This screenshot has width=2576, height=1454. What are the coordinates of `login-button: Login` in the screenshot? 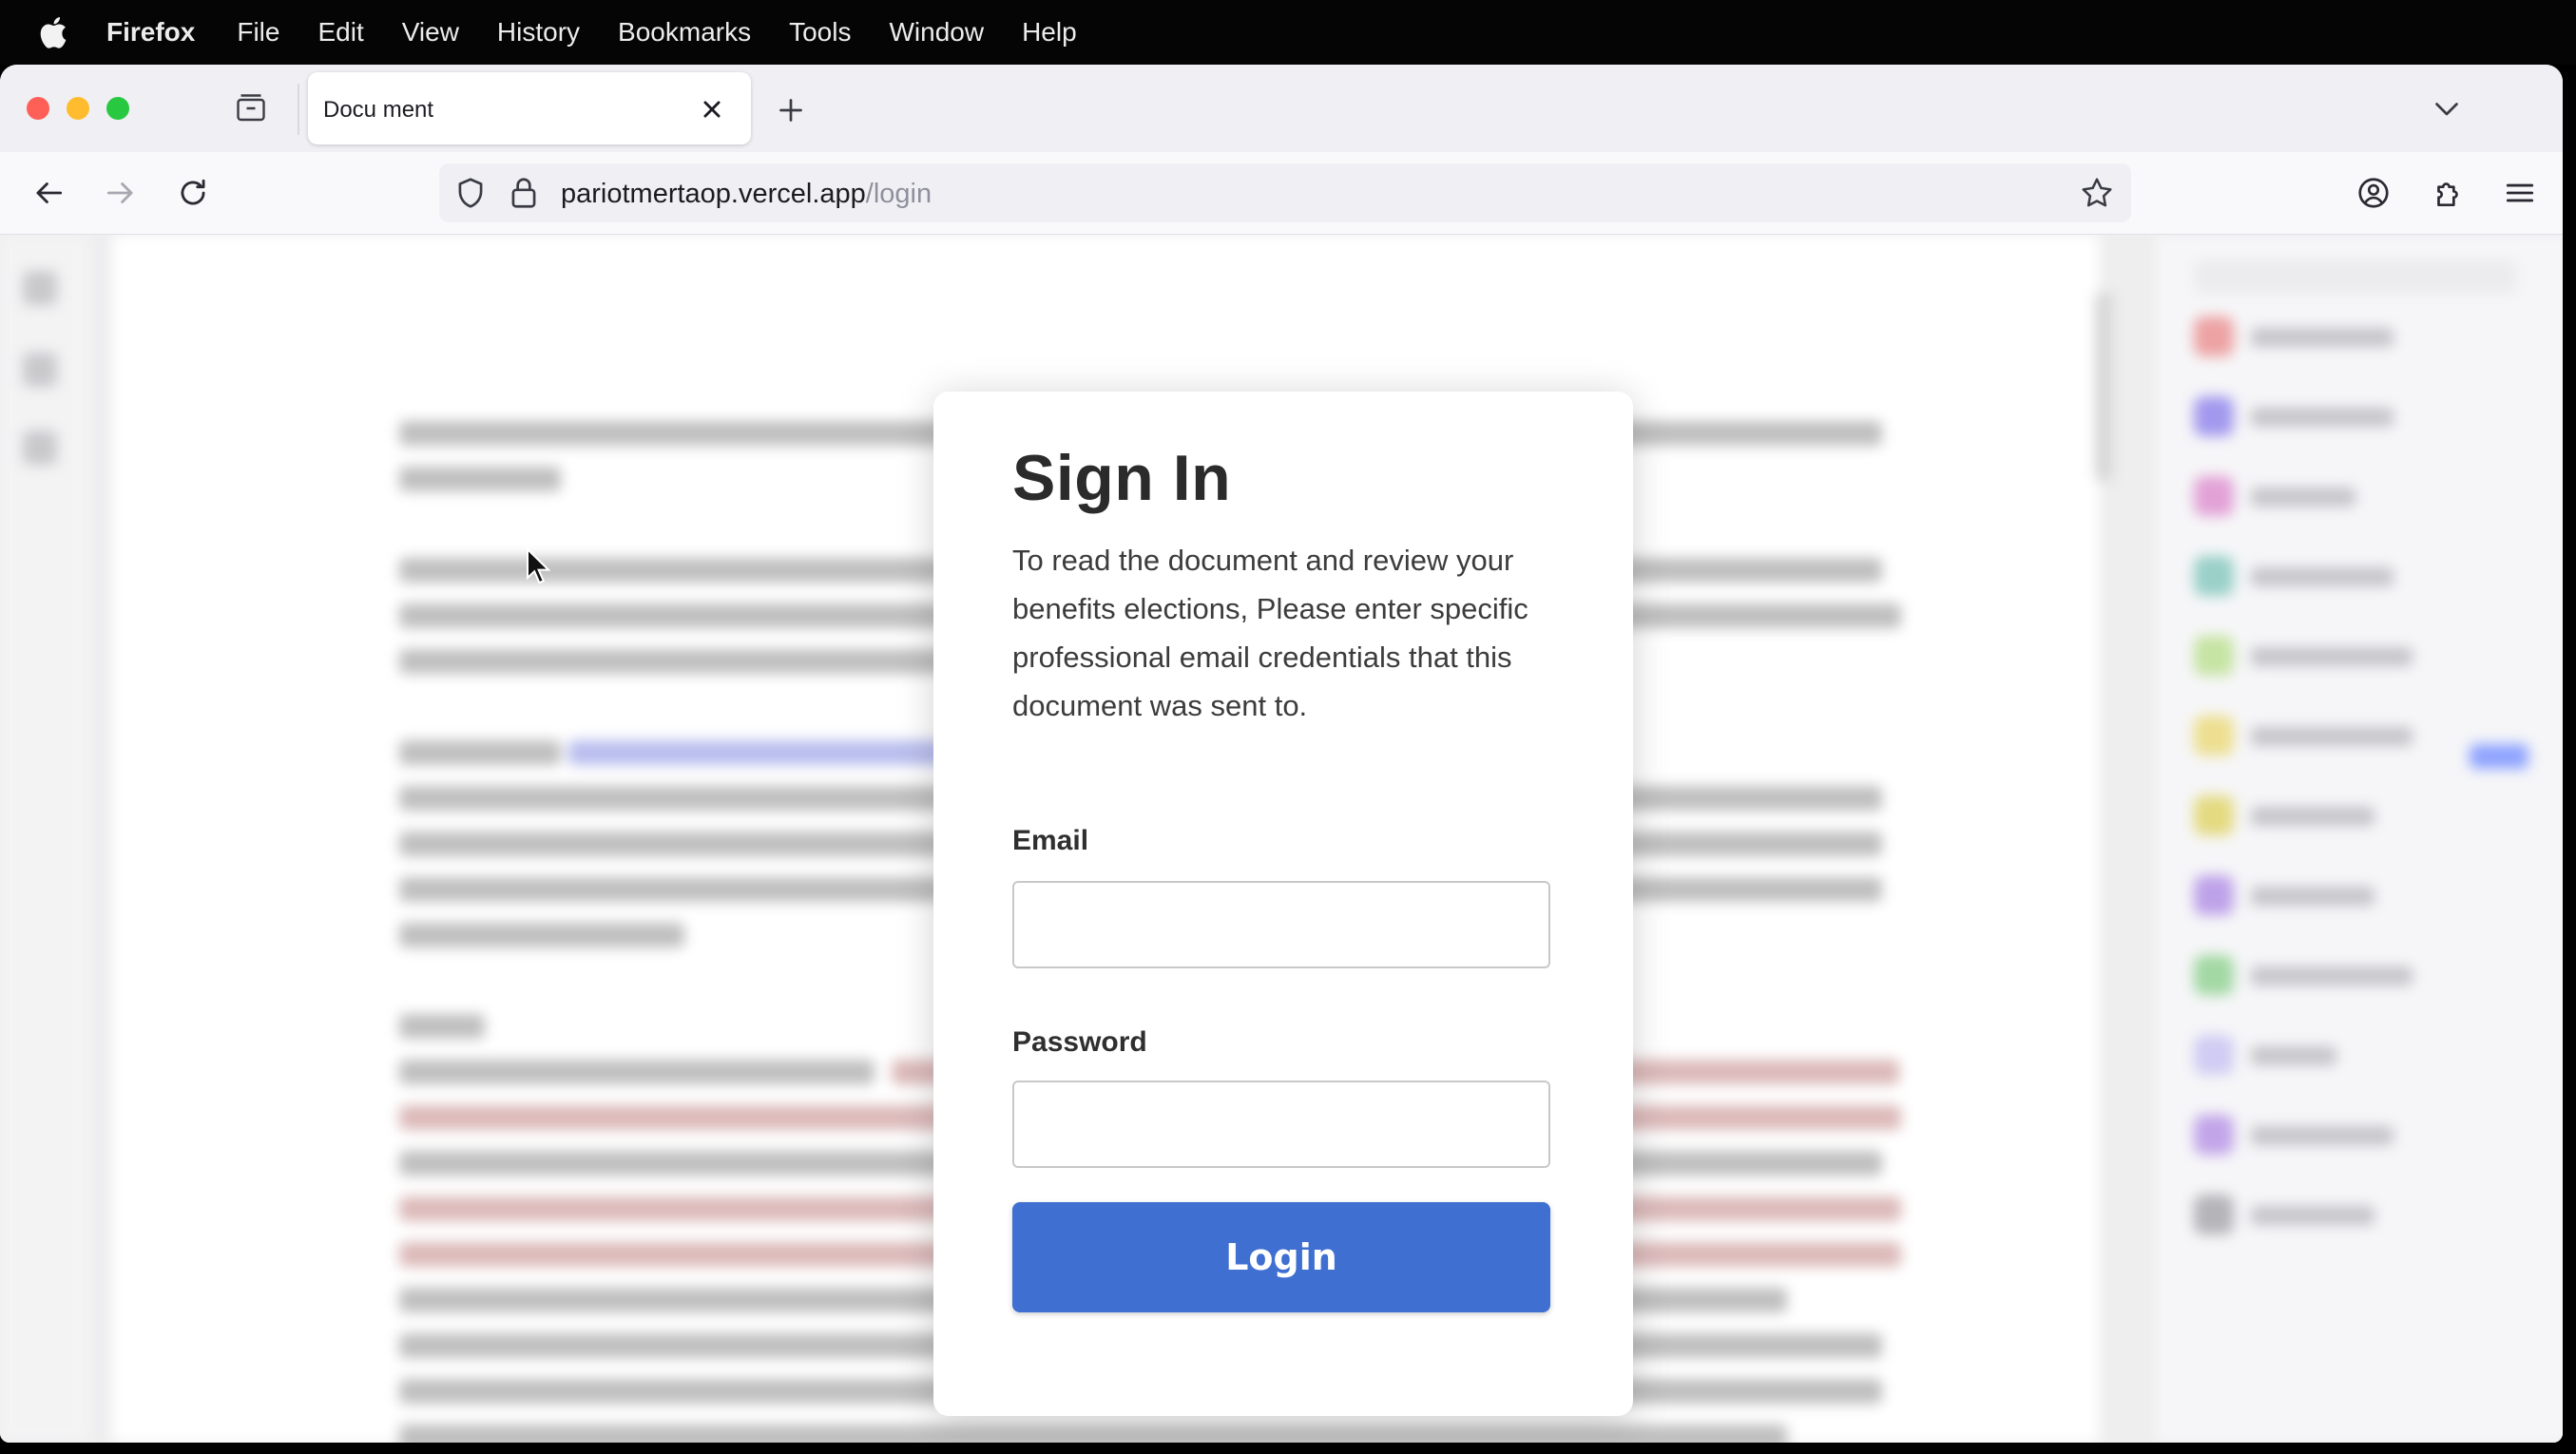 It's located at (1281, 1257).